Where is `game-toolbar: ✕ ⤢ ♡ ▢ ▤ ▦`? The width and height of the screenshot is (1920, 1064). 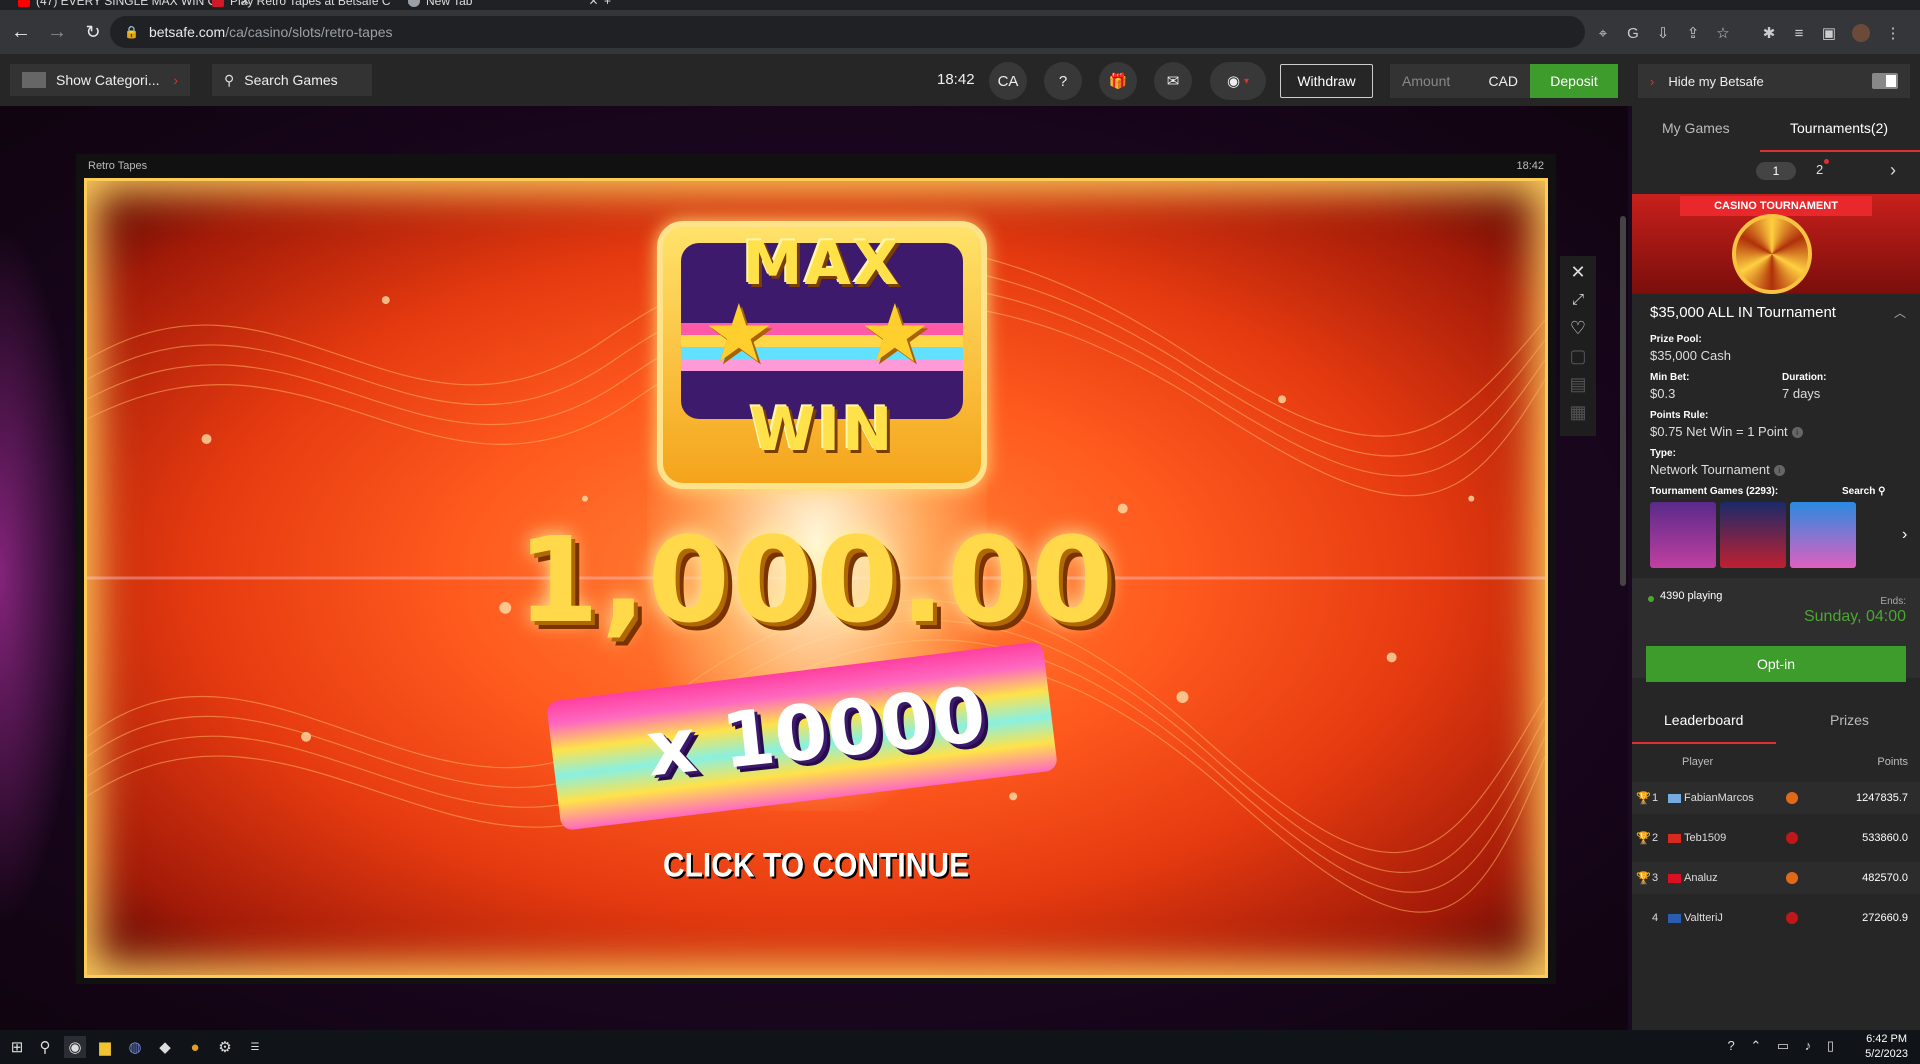
game-toolbar: ✕ ⤢ ♡ ▢ ▤ ▦ is located at coordinates (1578, 346).